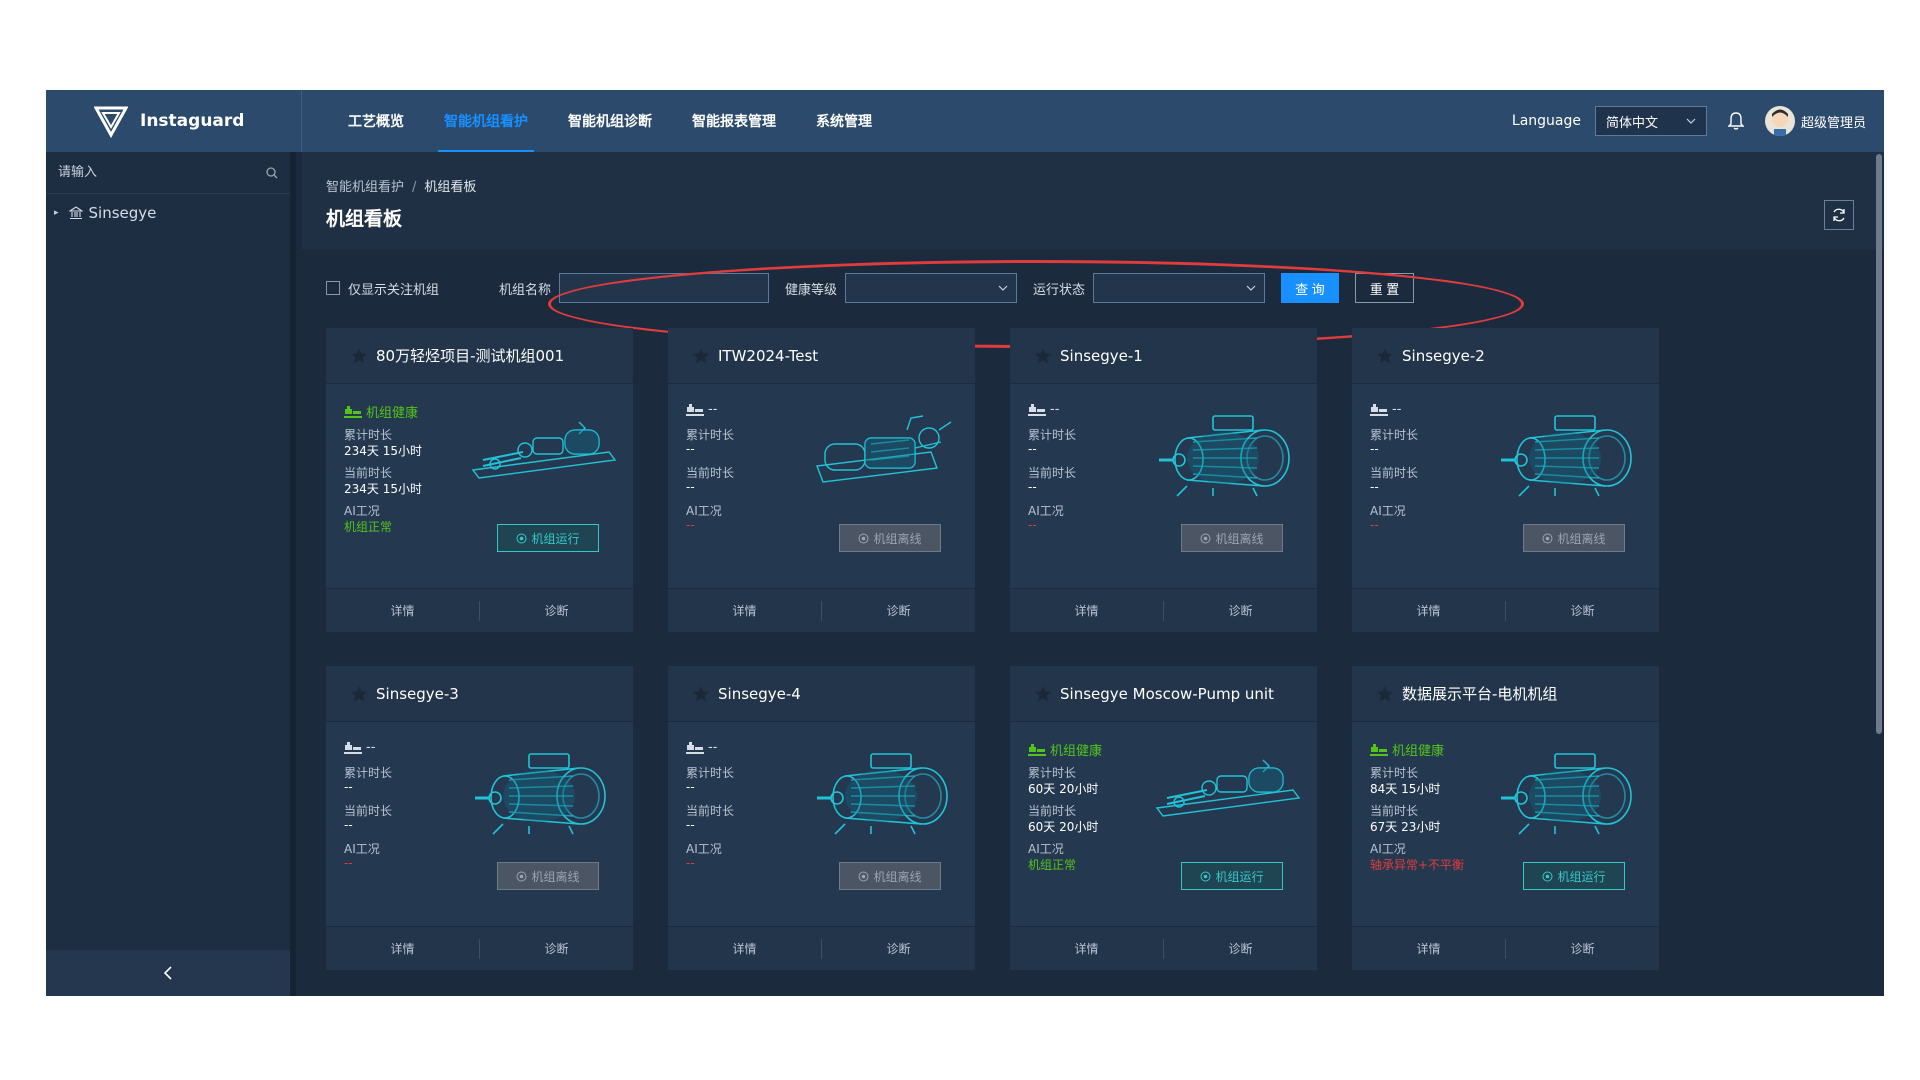  I want to click on breadcrumb-parent: 智能机组看护, so click(365, 187).